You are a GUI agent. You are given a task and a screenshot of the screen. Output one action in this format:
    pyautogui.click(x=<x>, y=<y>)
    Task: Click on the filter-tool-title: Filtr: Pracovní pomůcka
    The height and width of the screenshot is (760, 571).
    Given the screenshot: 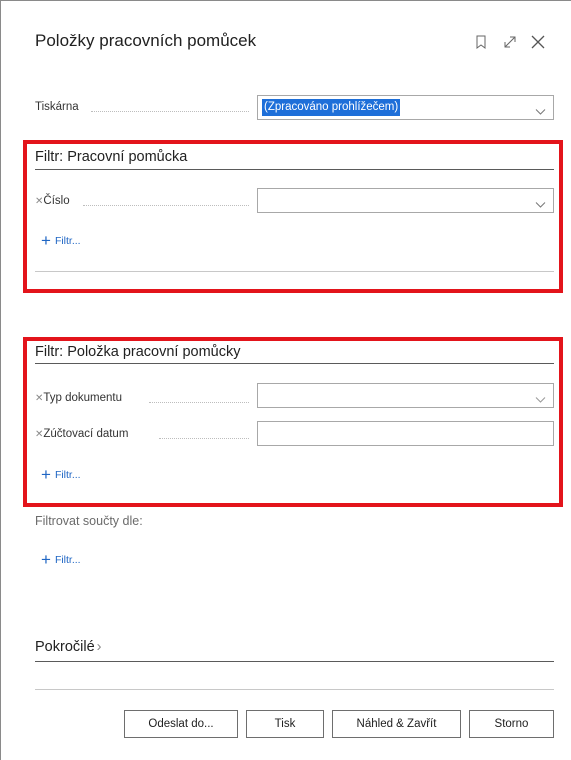 What is the action you would take?
    pyautogui.click(x=111, y=157)
    